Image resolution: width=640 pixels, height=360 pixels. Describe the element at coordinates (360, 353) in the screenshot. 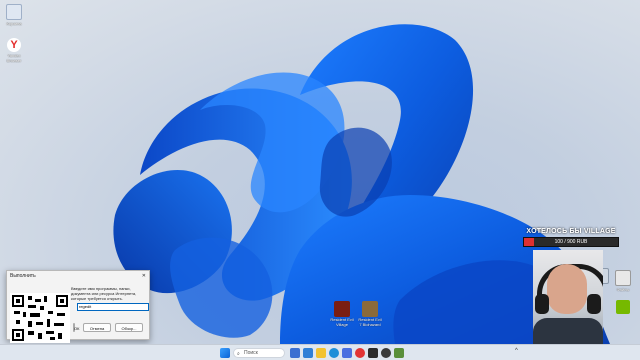

I see `yandex-icon` at that location.